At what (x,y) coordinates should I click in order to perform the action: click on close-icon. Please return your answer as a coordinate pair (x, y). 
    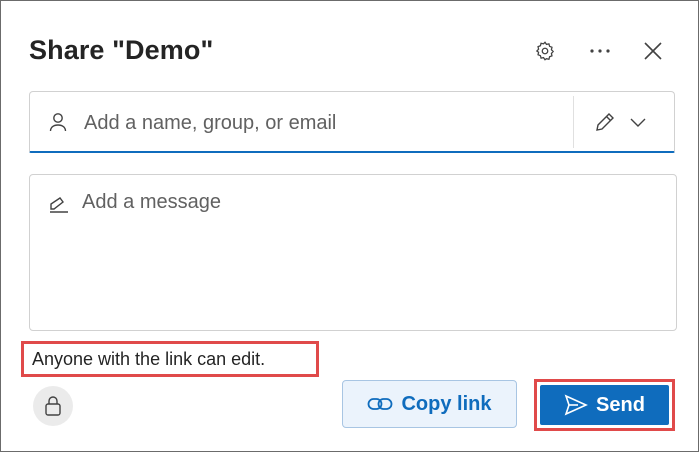
    Looking at the image, I should click on (653, 51).